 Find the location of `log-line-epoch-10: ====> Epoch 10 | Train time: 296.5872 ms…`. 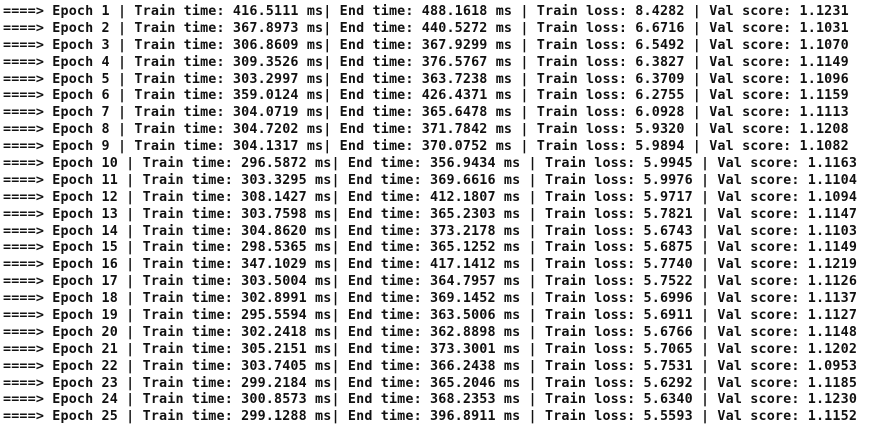

log-line-epoch-10: ====> Epoch 10 | Train time: 296.5872 ms… is located at coordinates (430, 164).